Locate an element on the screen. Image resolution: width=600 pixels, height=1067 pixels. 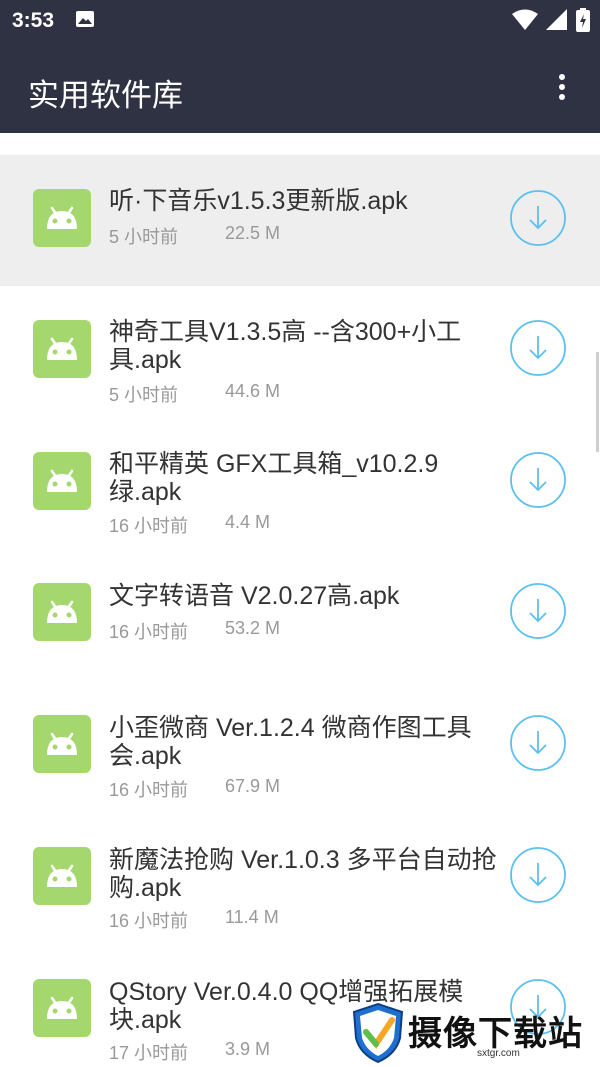
watermark-url: sxtgr.com is located at coordinates (498, 1053).